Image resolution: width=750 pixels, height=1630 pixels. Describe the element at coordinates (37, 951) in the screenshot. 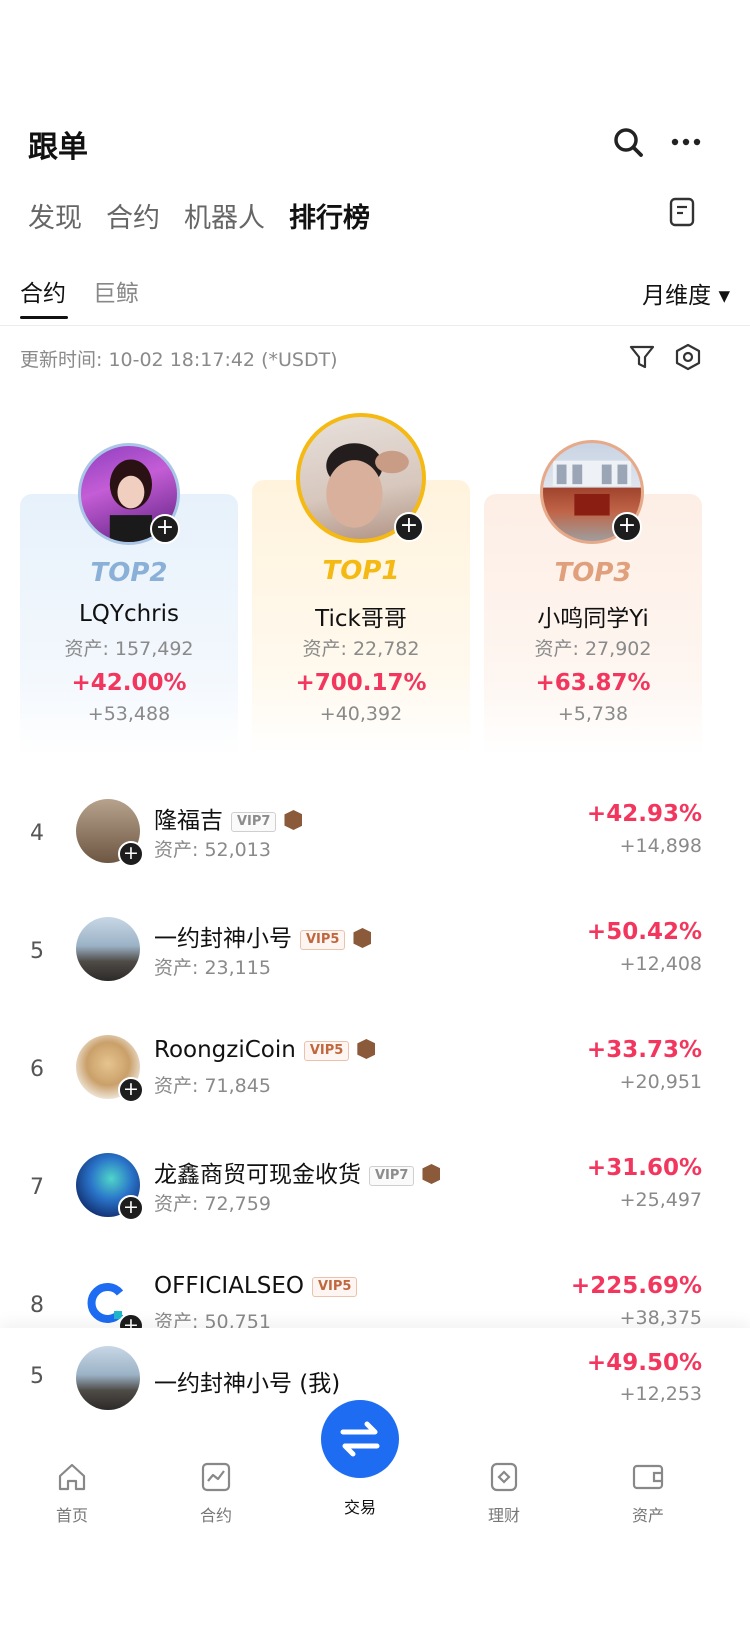

I see `rank-number: 5` at that location.